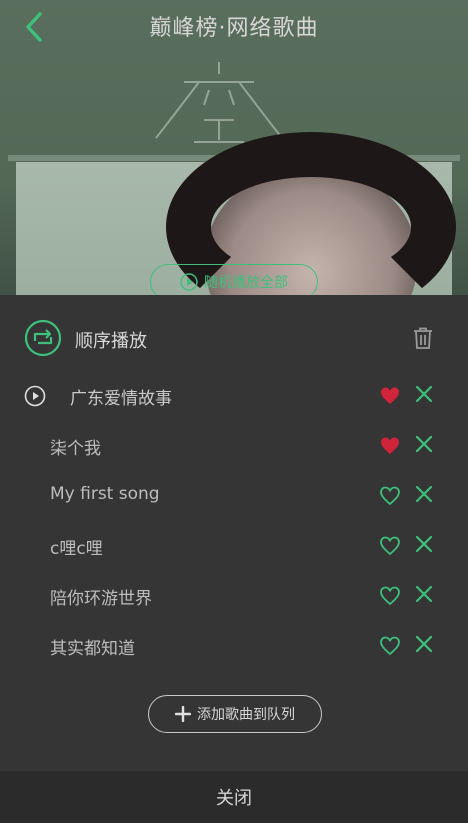 The width and height of the screenshot is (468, 823). I want to click on queue-song-row: 陪你环游世界, so click(234, 596).